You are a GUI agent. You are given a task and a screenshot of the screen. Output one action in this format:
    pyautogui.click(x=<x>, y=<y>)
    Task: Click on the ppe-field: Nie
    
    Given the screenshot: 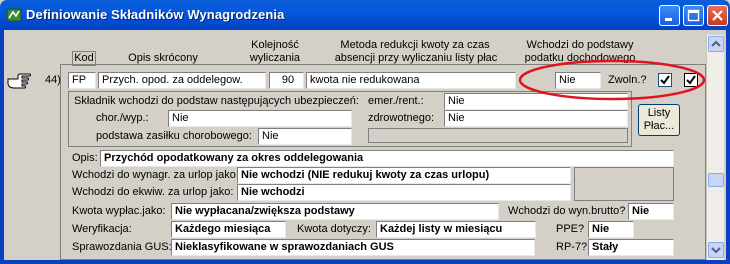 What is the action you would take?
    pyautogui.click(x=611, y=229)
    